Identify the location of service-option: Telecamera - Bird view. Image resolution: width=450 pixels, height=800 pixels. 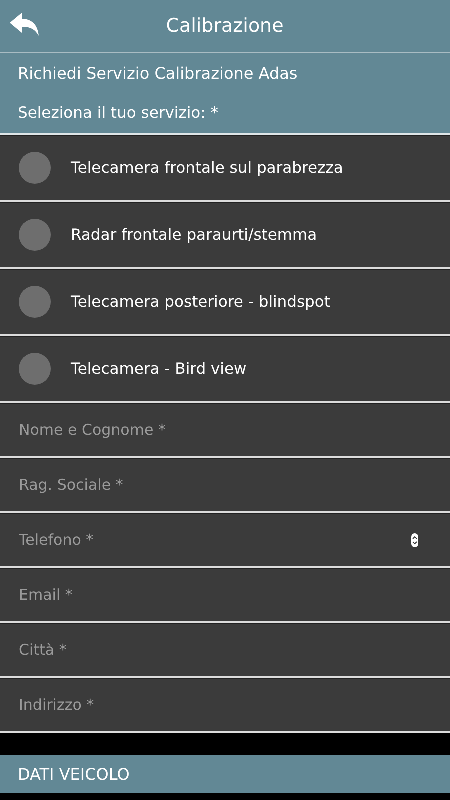
(225, 369).